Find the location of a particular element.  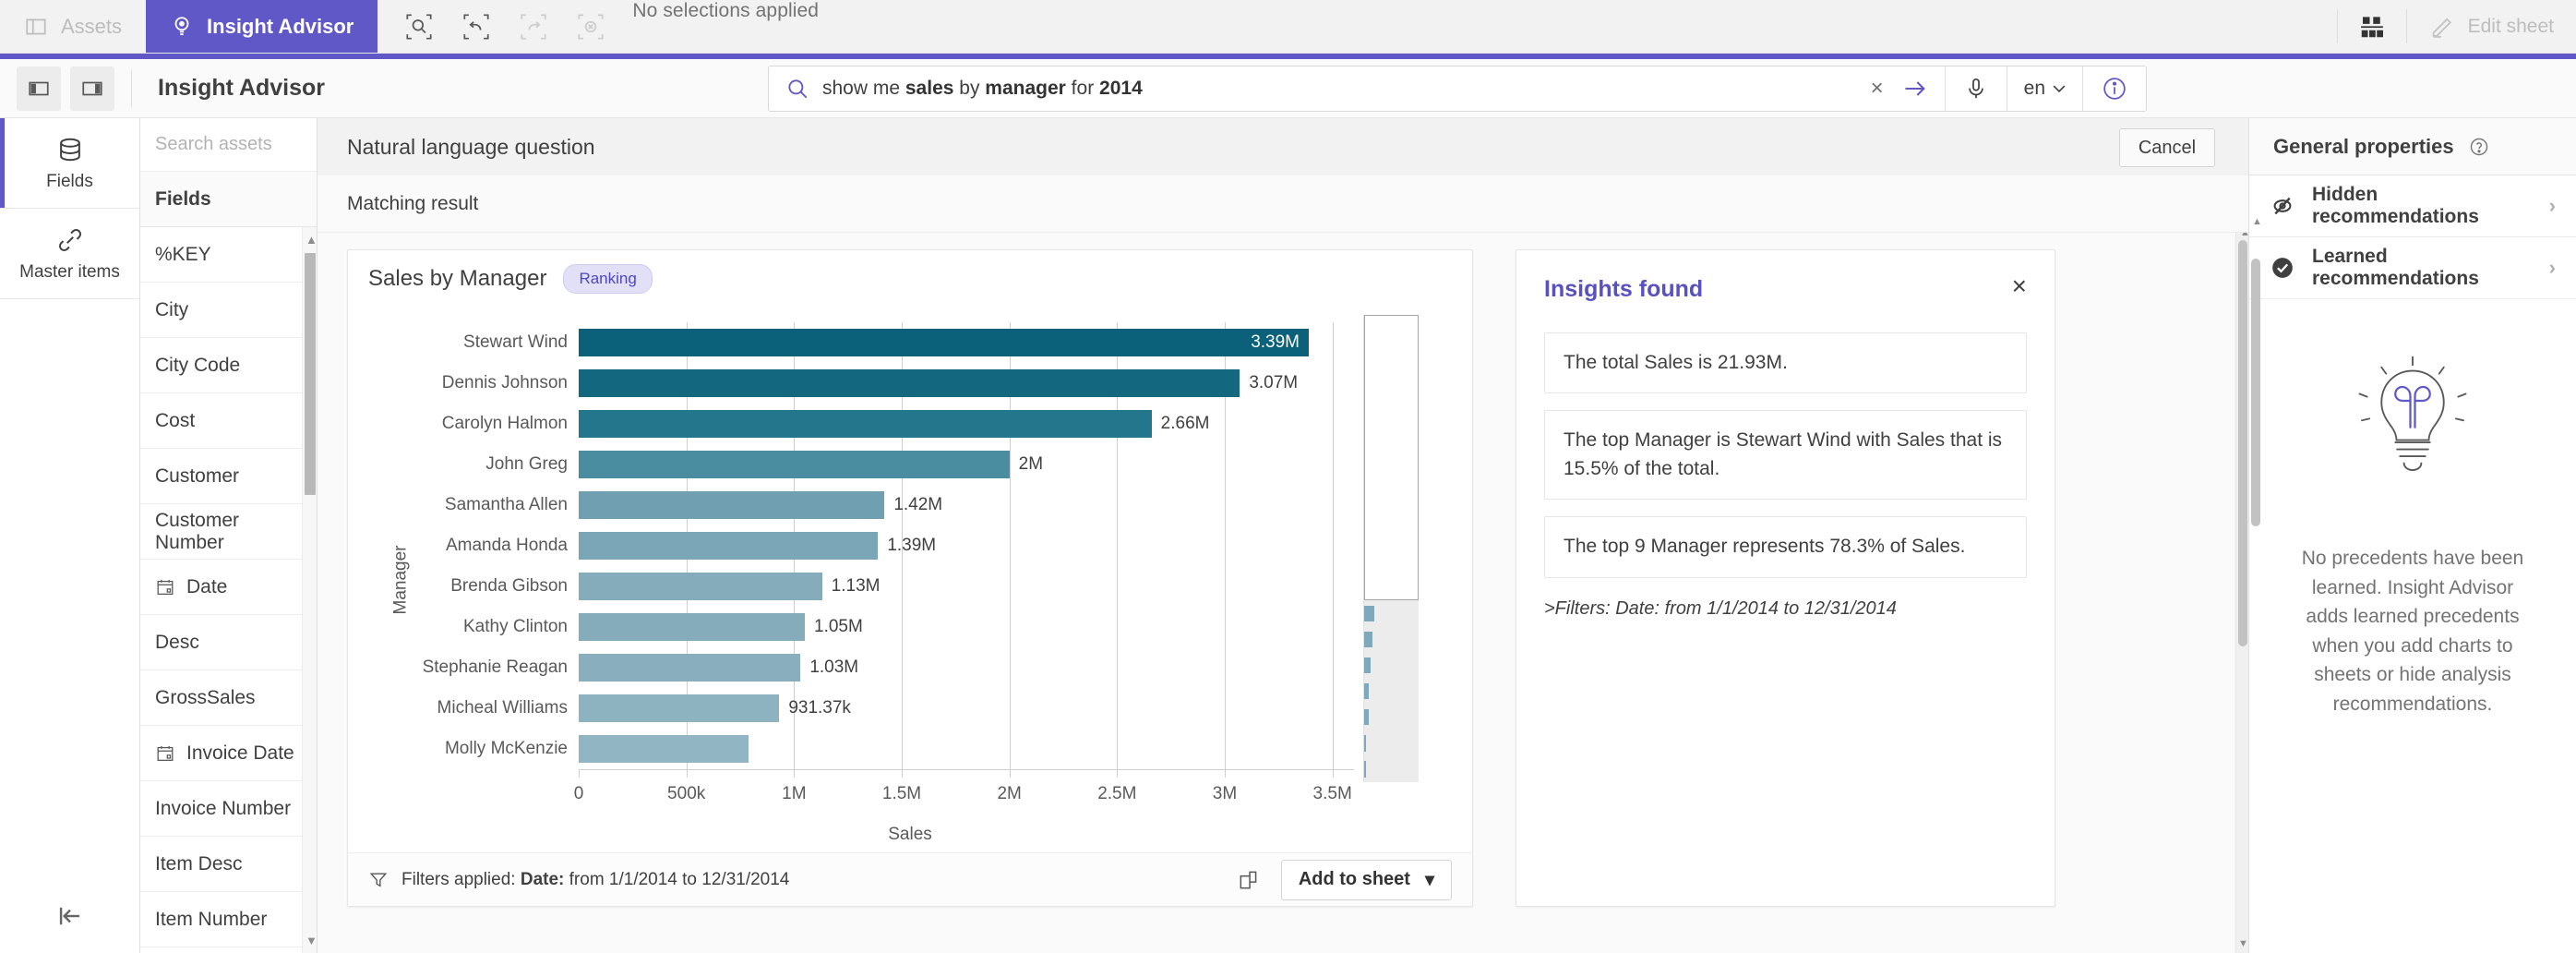

step-back-icon is located at coordinates (476, 27).